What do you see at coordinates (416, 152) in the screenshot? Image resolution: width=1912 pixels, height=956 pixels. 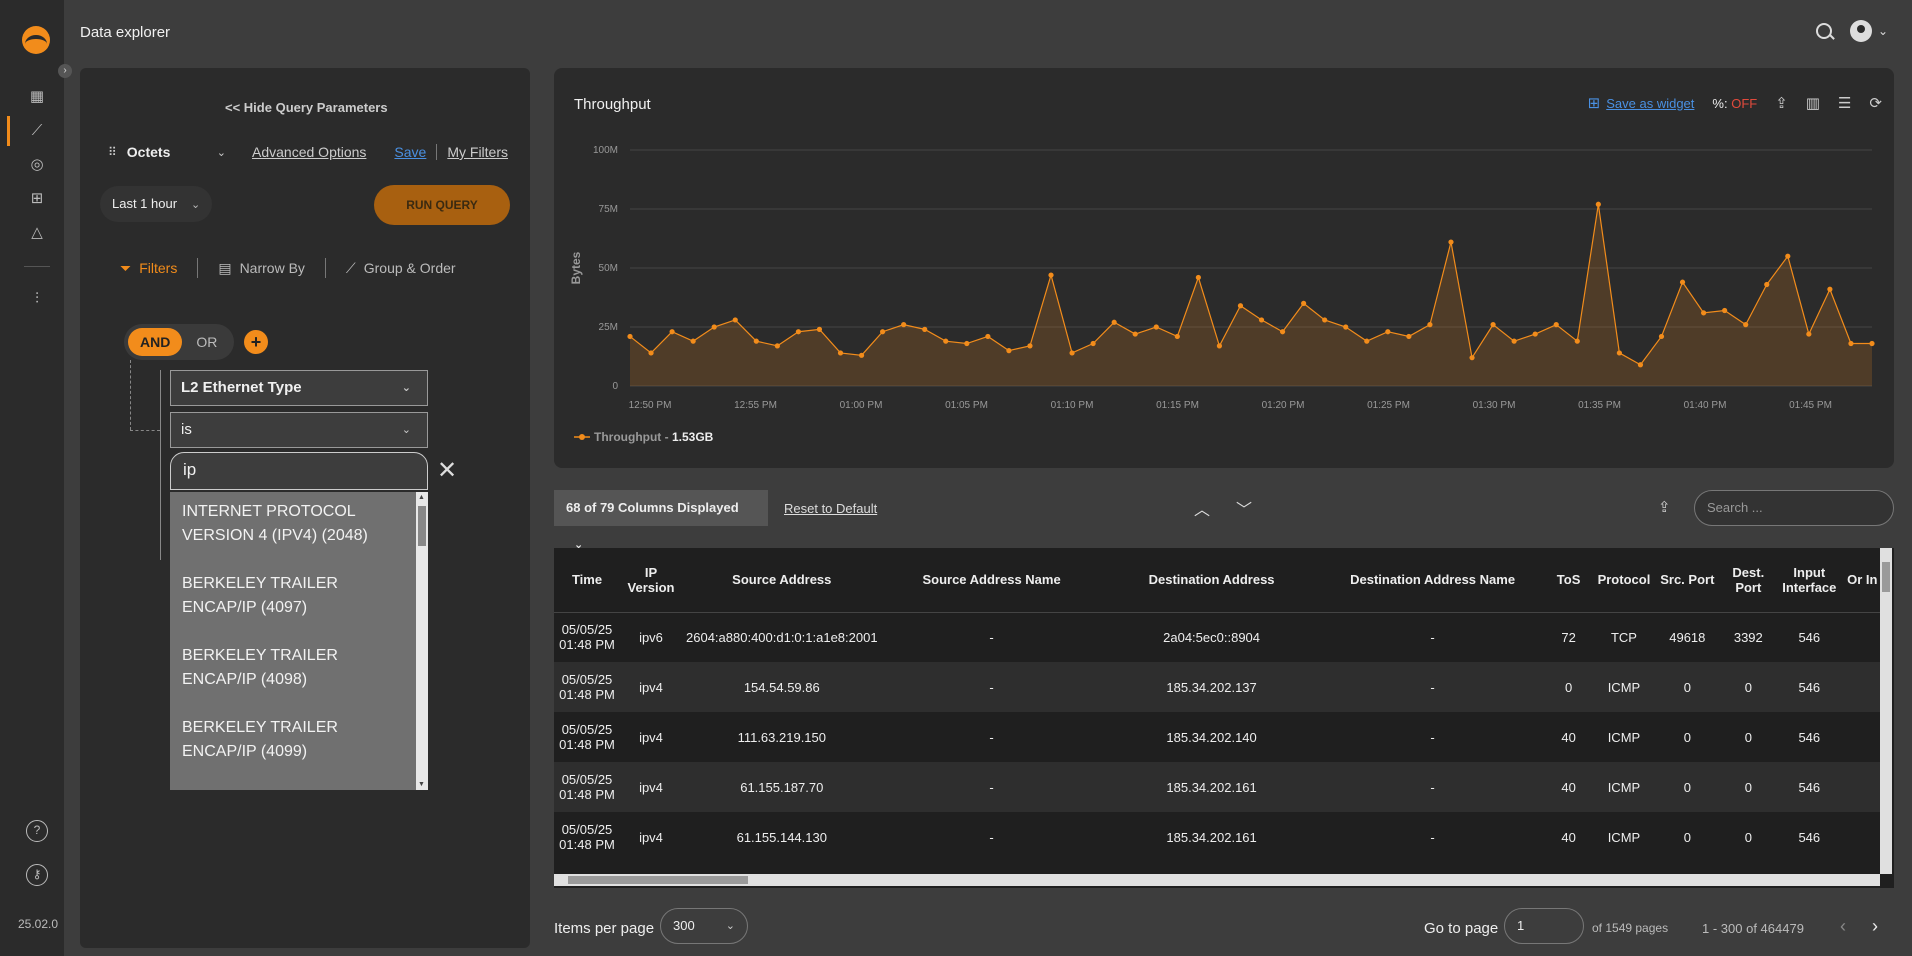 I see `save-link: Save` at bounding box center [416, 152].